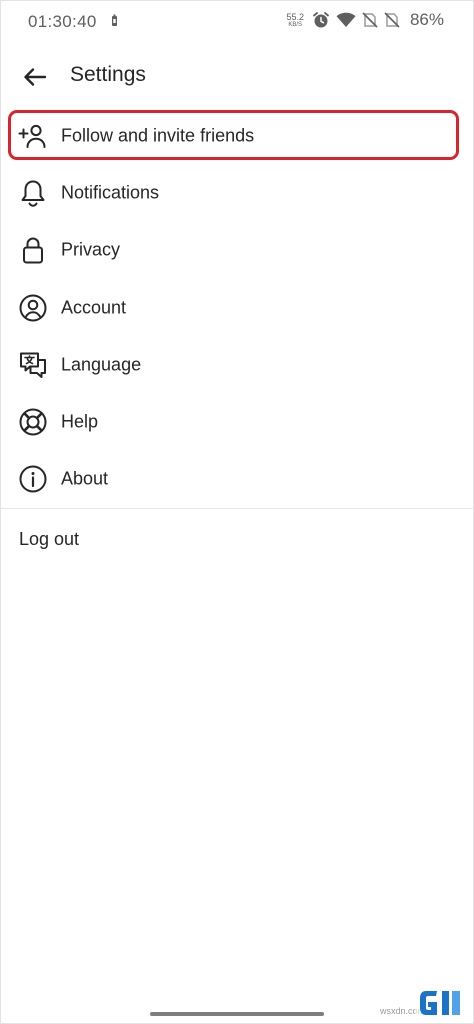 This screenshot has height=1024, width=474. What do you see at coordinates (62, 21) in the screenshot?
I see `status-time: 01:30:40` at bounding box center [62, 21].